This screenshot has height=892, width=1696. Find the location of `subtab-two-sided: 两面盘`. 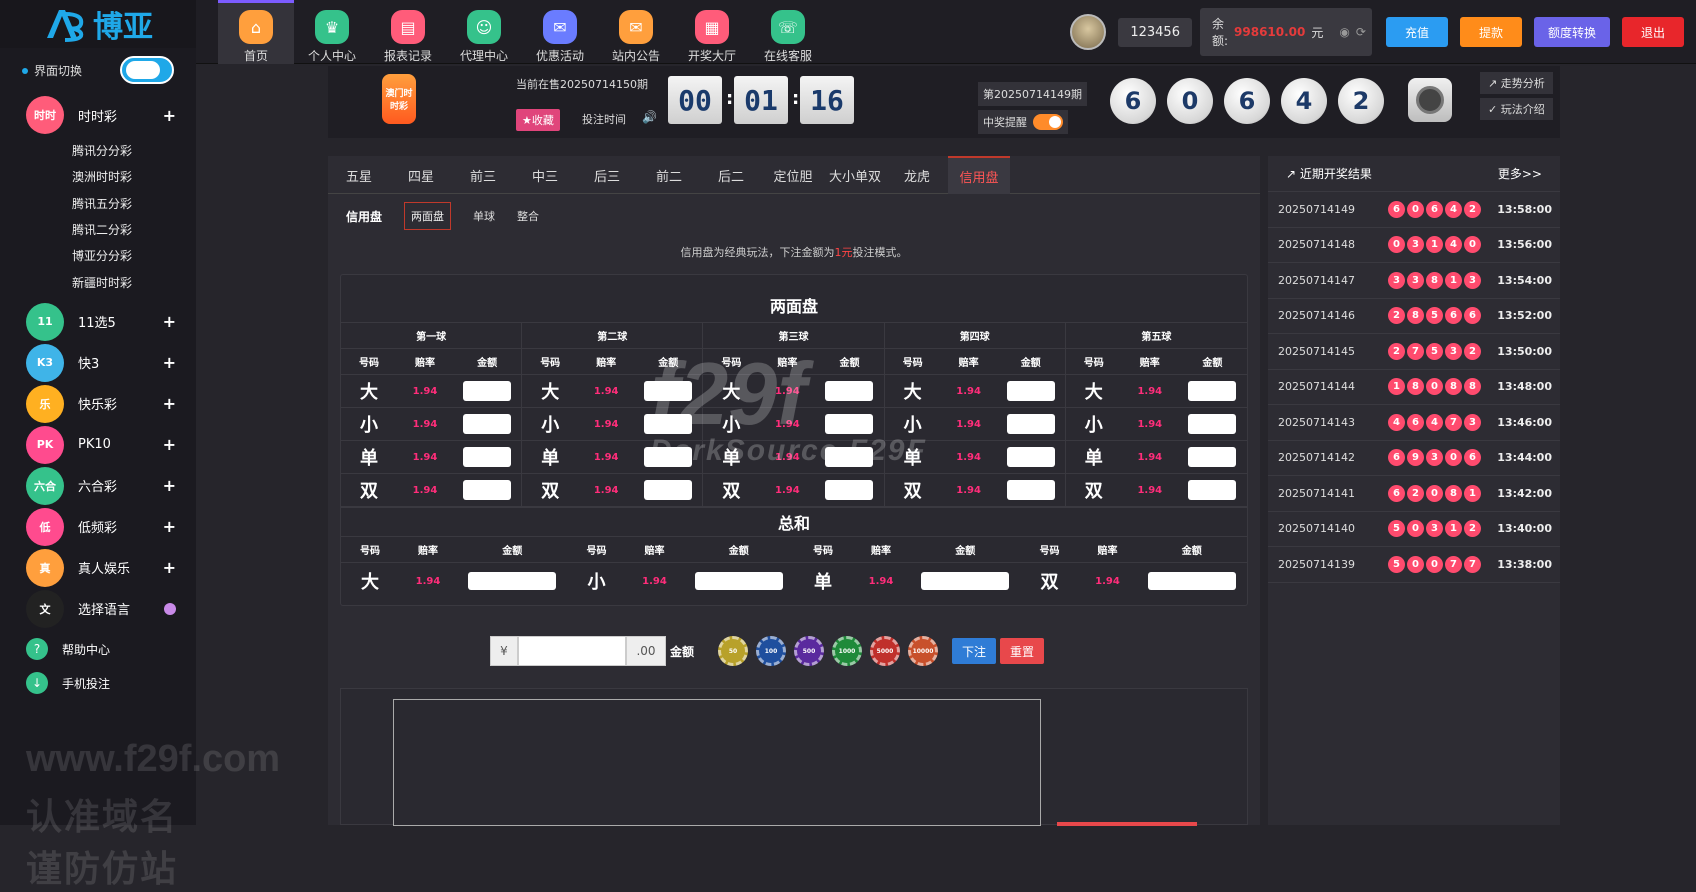

subtab-two-sided: 两面盘 is located at coordinates (428, 216).